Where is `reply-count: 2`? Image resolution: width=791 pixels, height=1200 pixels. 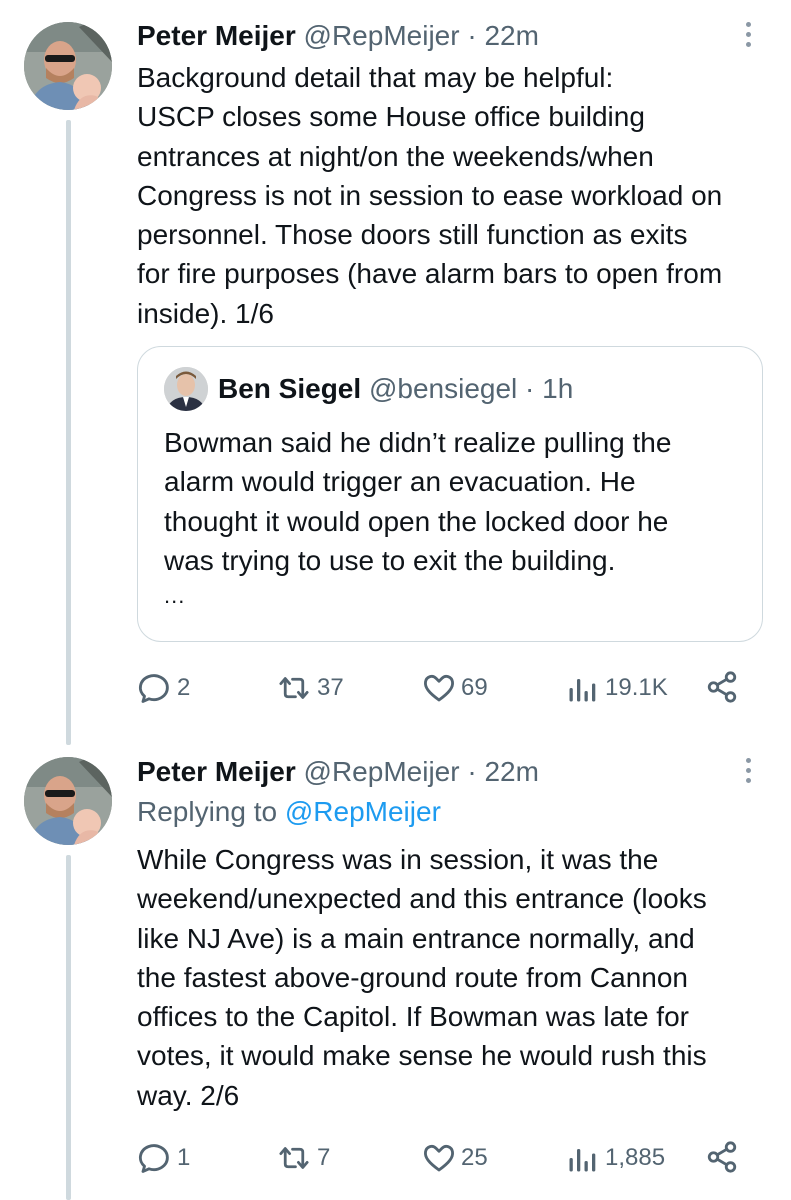 reply-count: 2 is located at coordinates (184, 687).